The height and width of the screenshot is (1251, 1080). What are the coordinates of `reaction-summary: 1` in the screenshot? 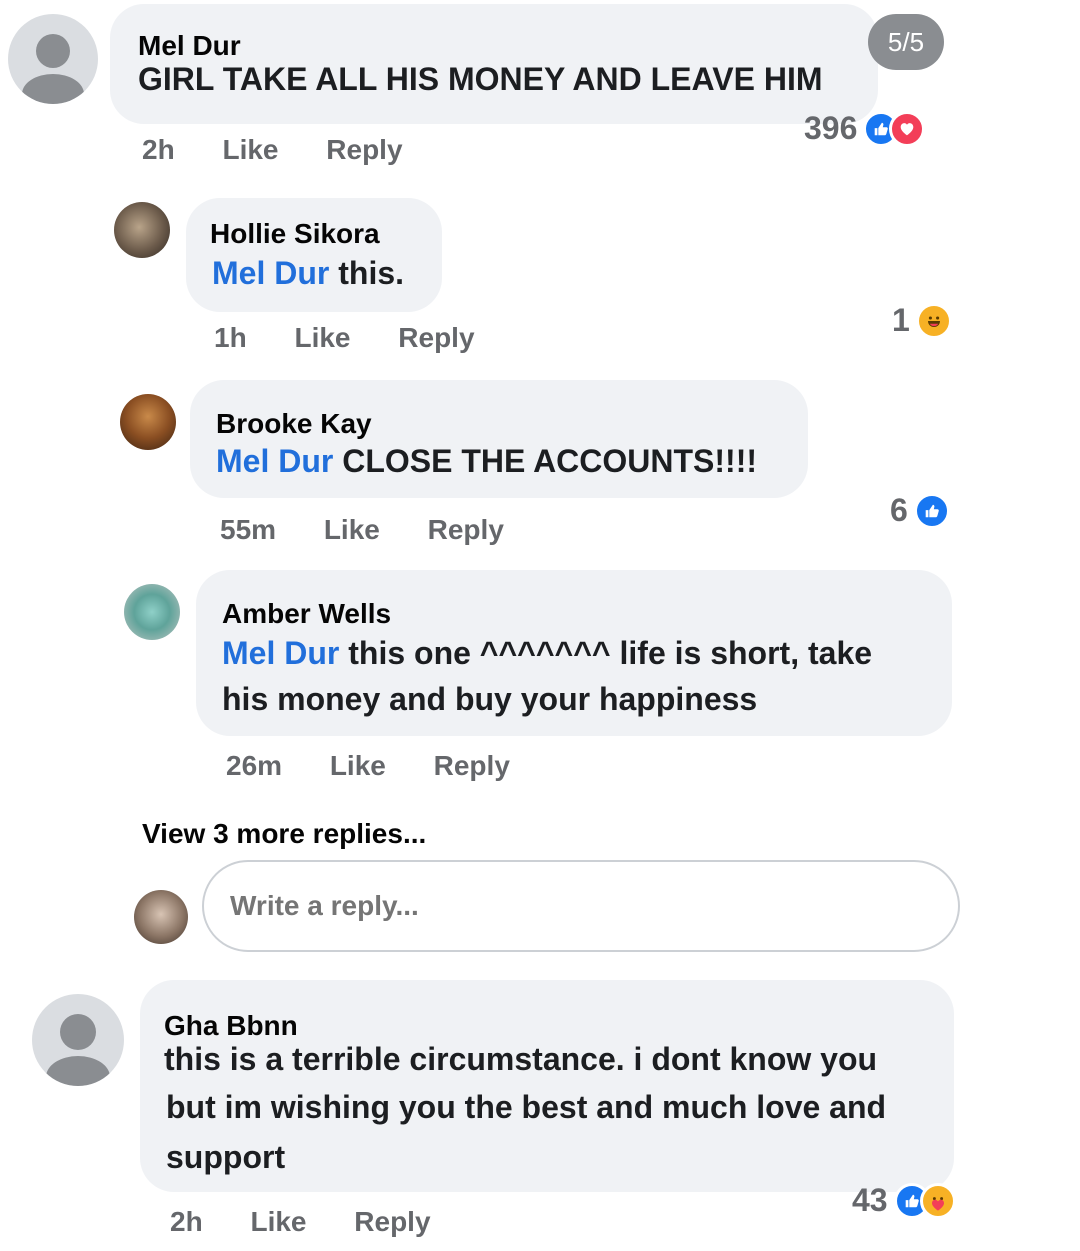 It's located at (922, 320).